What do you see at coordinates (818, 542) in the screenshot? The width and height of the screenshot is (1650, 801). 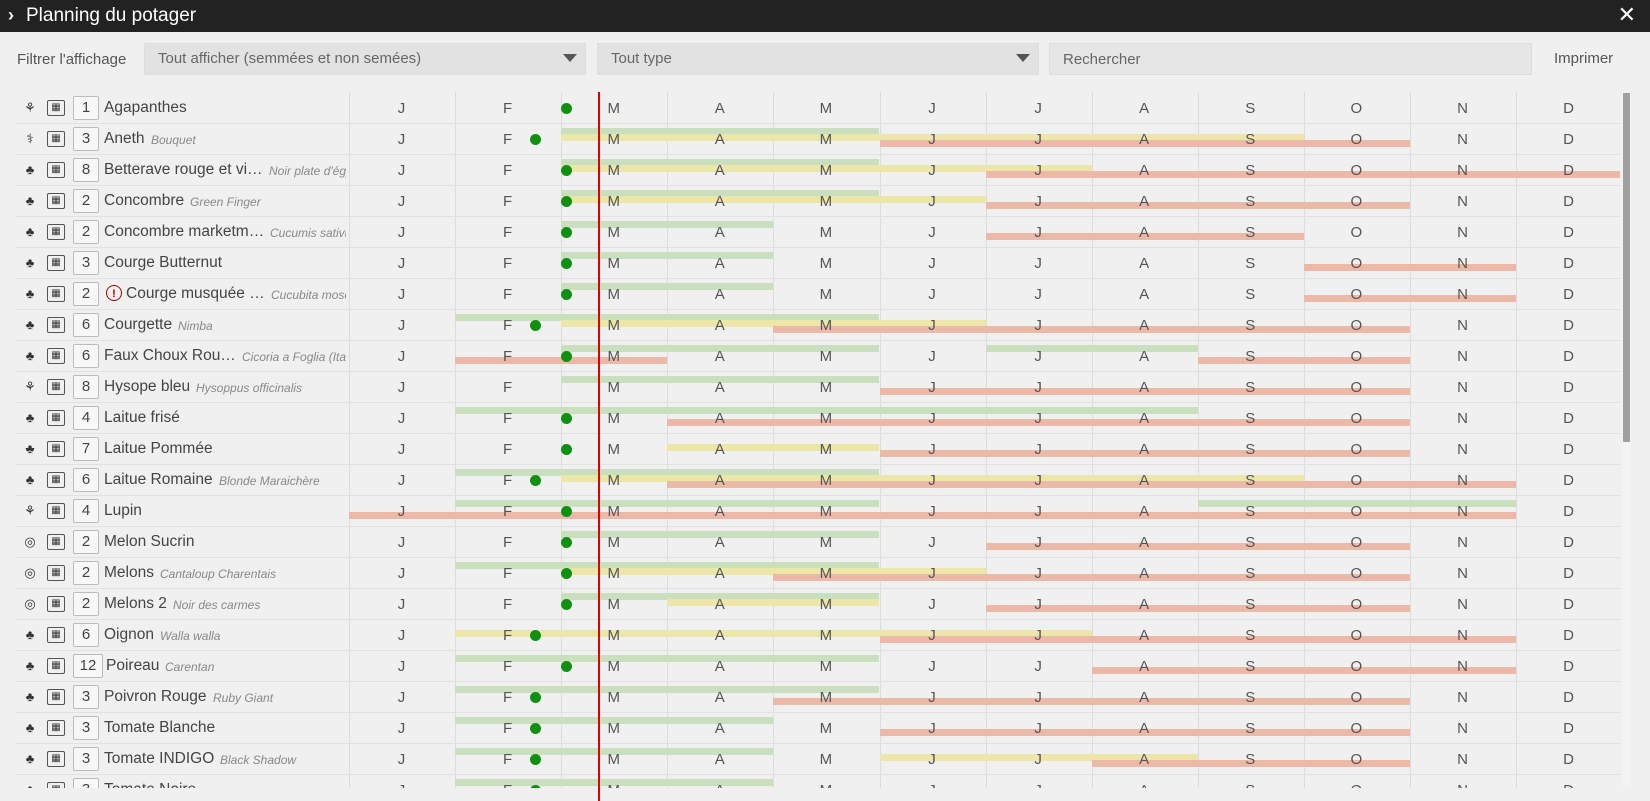 I see `table-row: ◎ ▦ 2 Melon Sucrin J F M A M J J A S O N D` at bounding box center [818, 542].